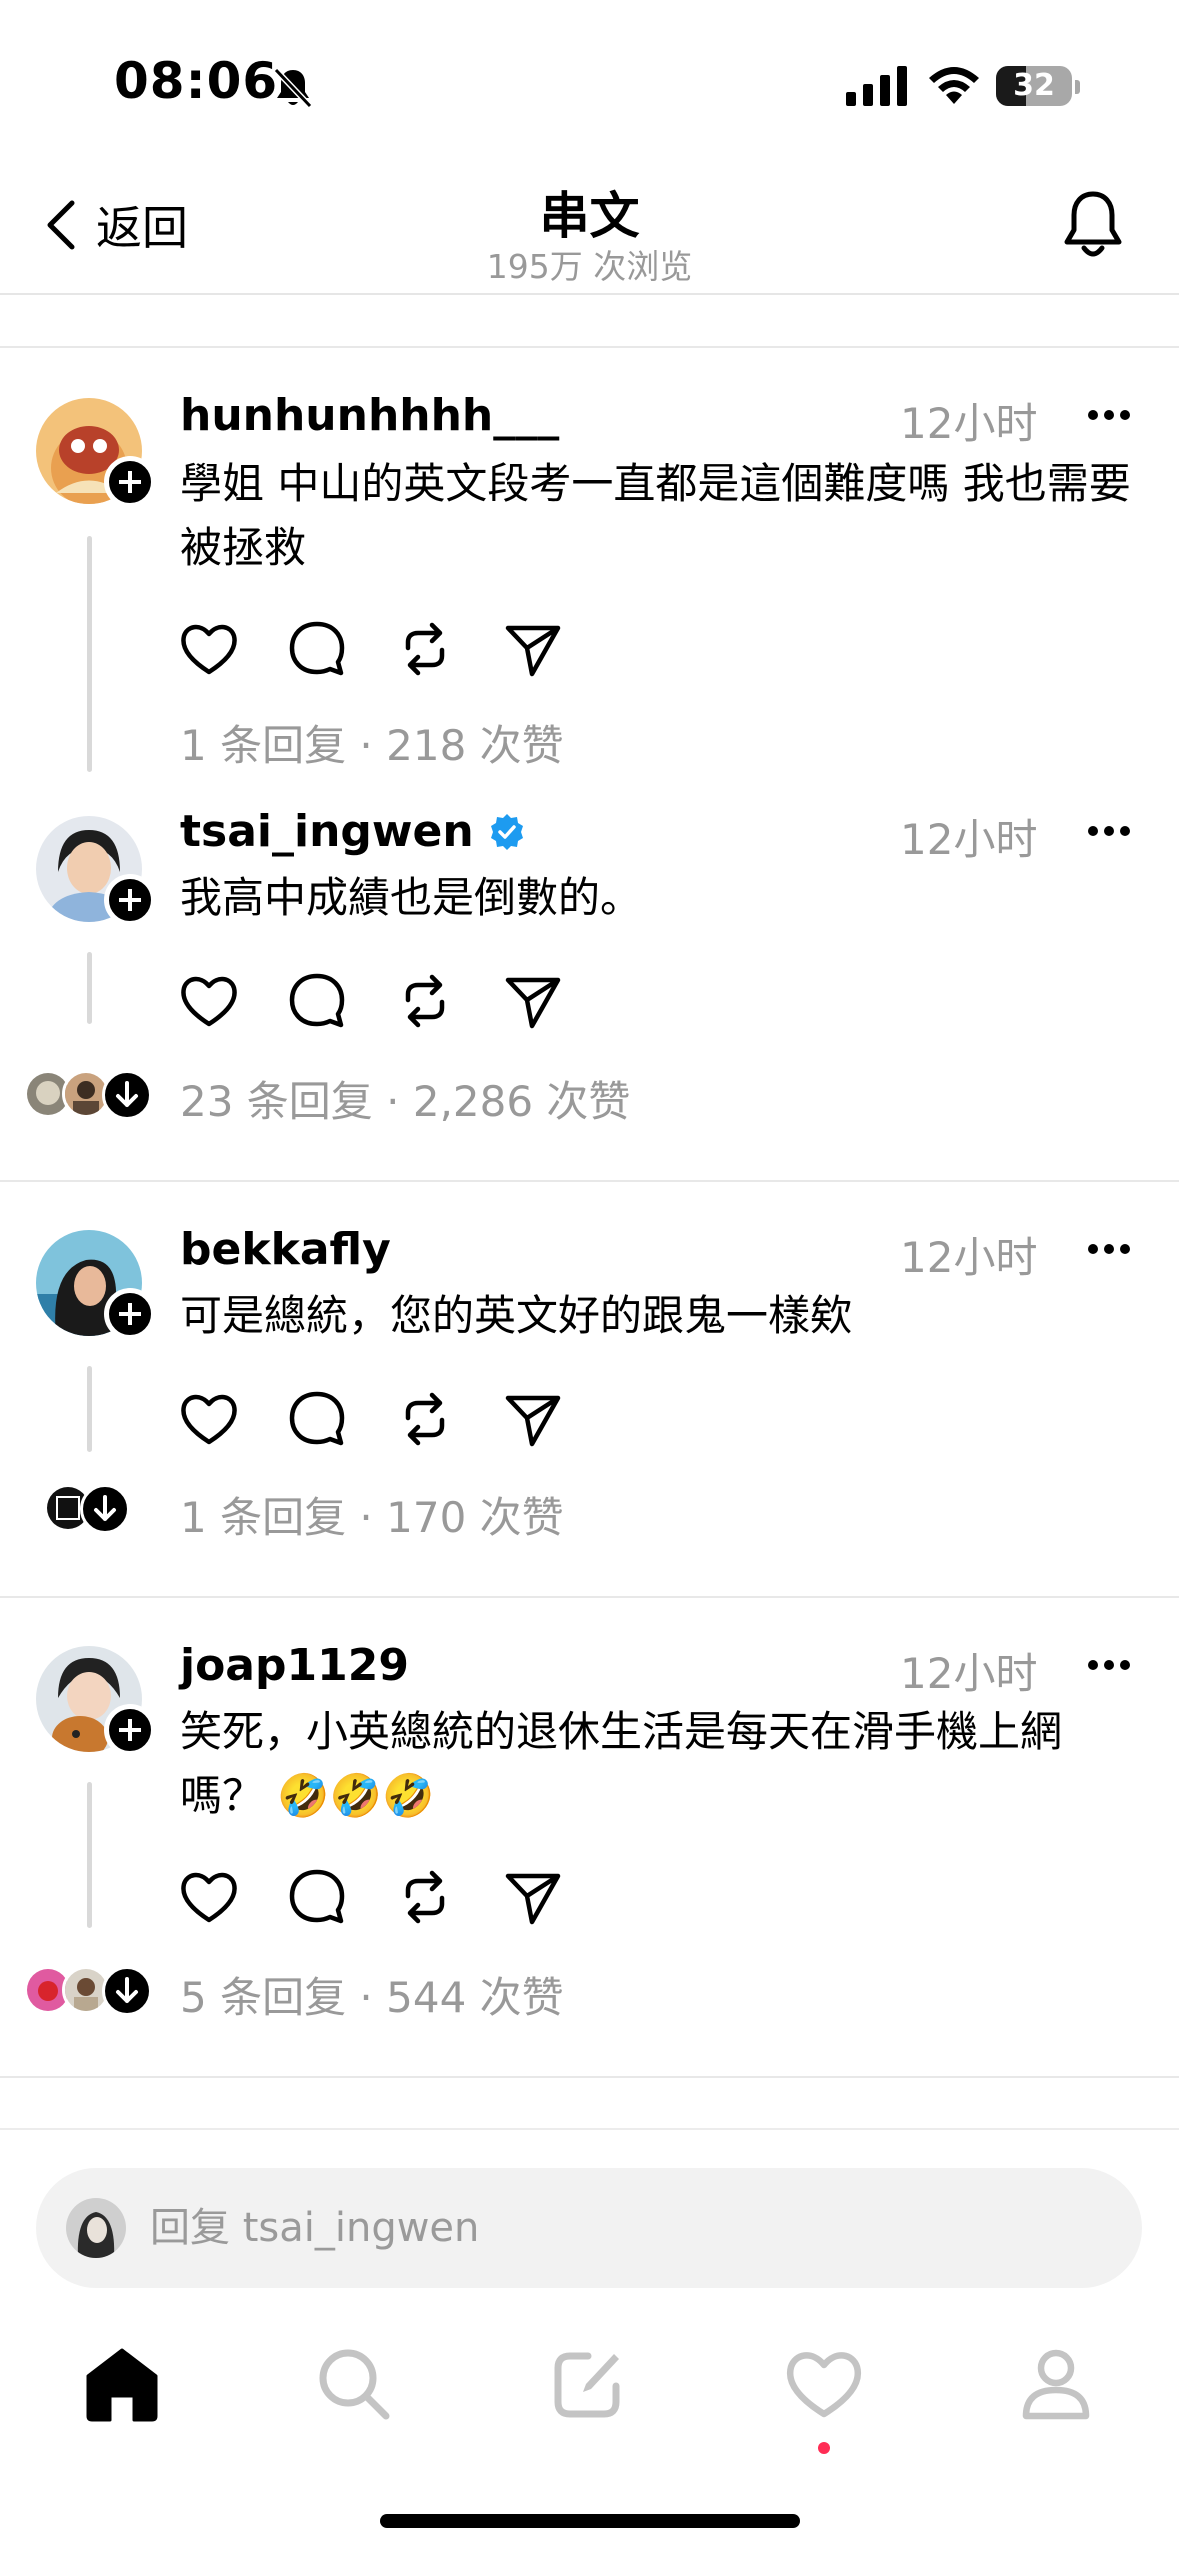 Image resolution: width=1179 pixels, height=2556 pixels. I want to click on post-stats: 5 条回复 · 544 次赞, so click(372, 1994).